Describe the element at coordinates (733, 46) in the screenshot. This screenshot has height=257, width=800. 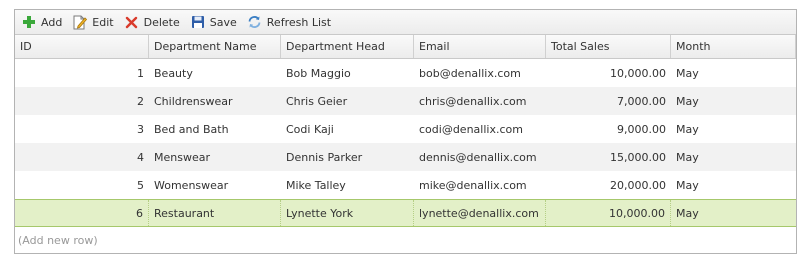
I see `column-header-month: Month` at that location.